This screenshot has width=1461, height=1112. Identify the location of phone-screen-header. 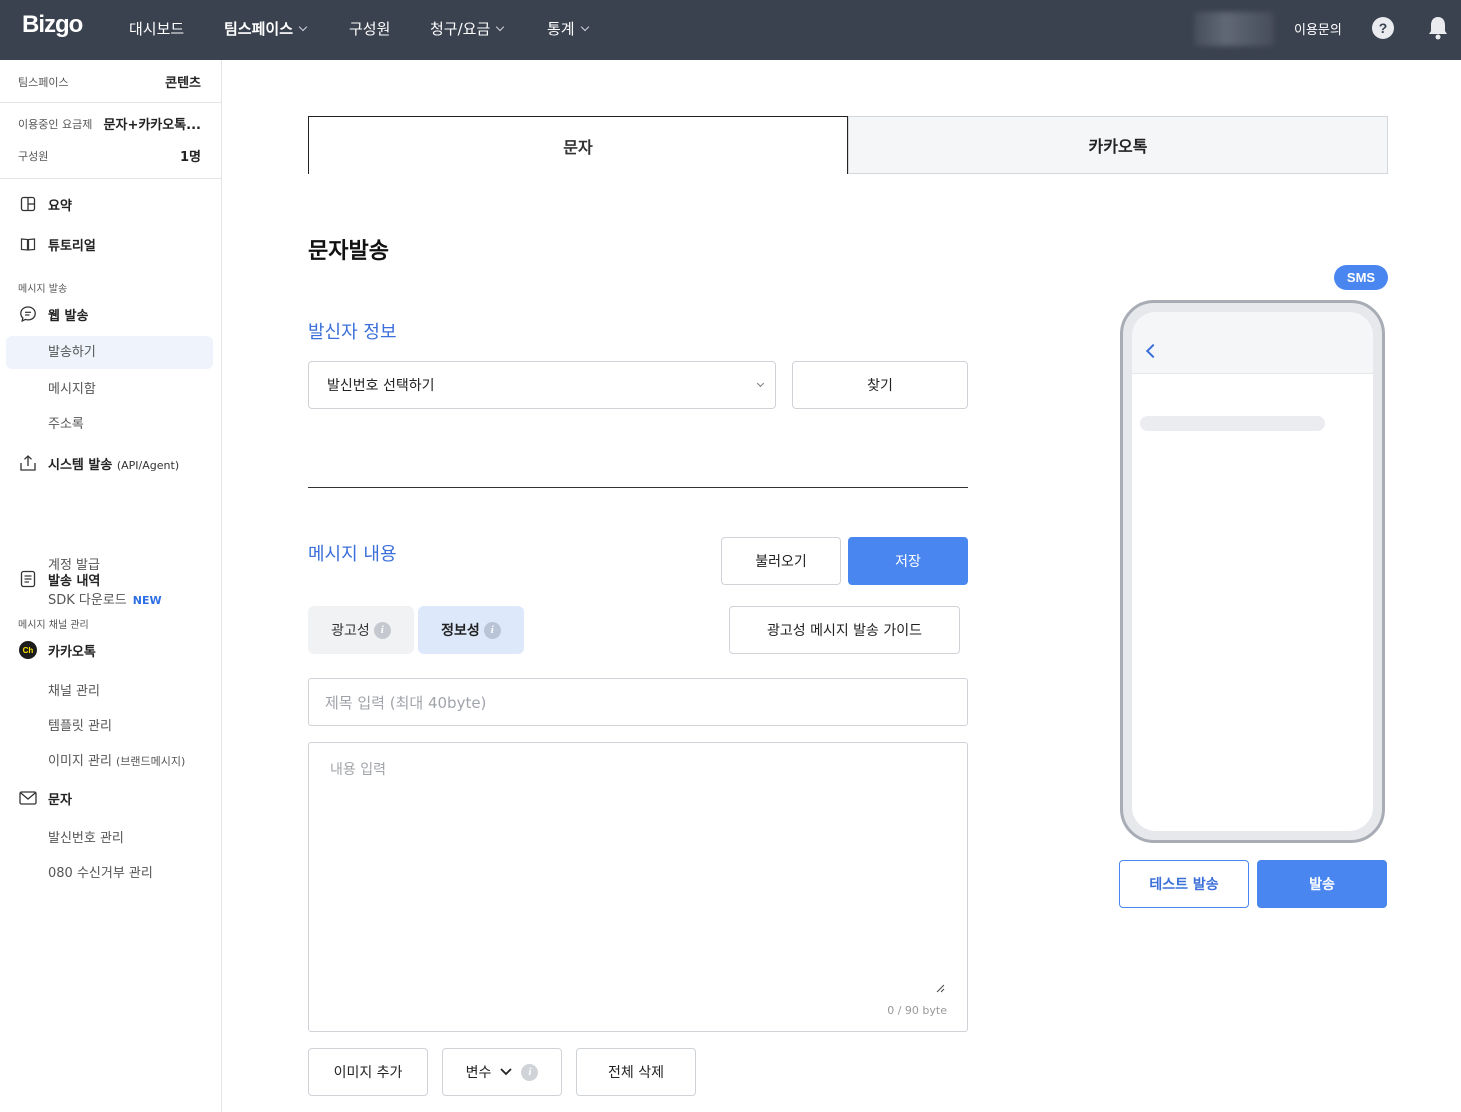
(1252, 343).